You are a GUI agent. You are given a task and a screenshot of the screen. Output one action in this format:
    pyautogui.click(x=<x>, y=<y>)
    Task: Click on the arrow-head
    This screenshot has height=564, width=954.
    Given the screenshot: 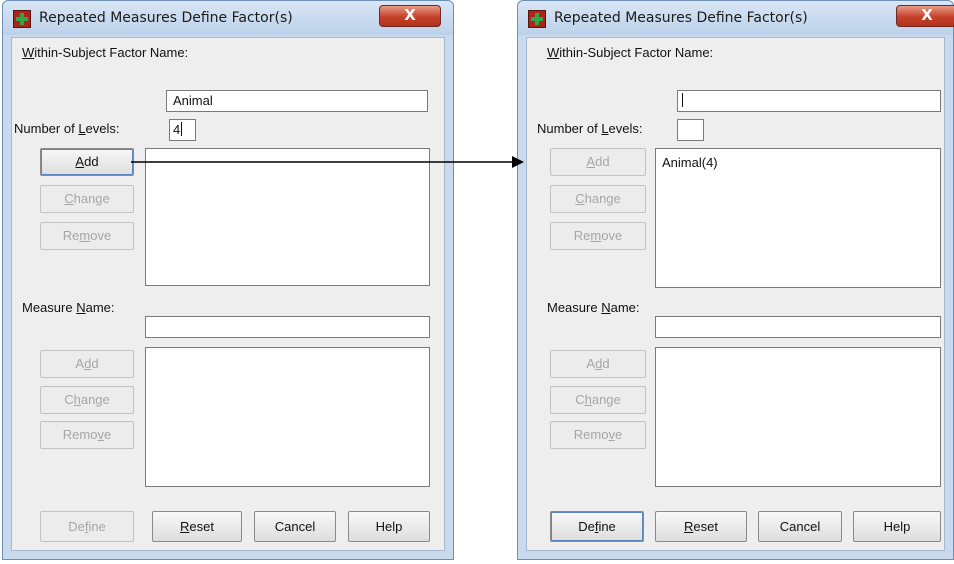 What is the action you would take?
    pyautogui.click(x=518, y=162)
    